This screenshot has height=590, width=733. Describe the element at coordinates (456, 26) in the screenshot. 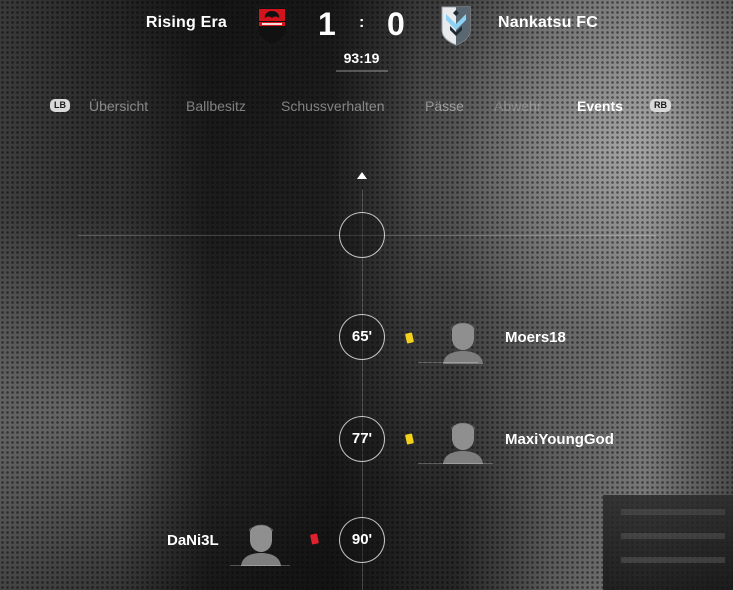

I see `minnesota-united-crest-icon` at that location.